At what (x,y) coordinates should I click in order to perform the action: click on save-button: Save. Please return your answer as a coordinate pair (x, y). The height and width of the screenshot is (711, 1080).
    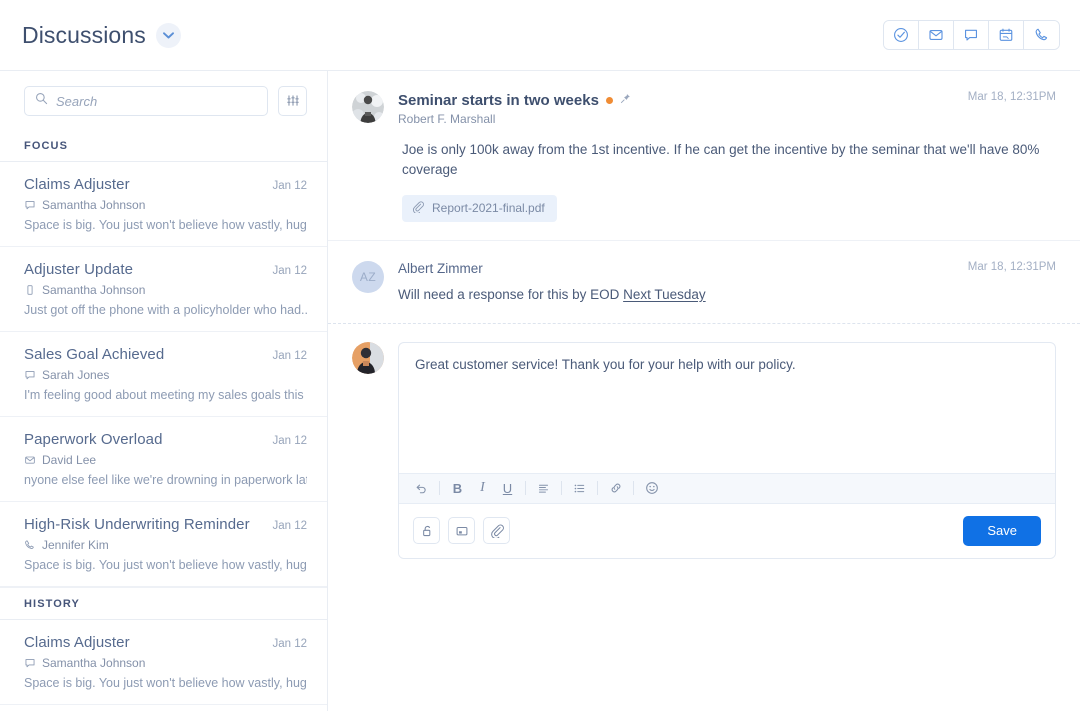
    Looking at the image, I should click on (1002, 530).